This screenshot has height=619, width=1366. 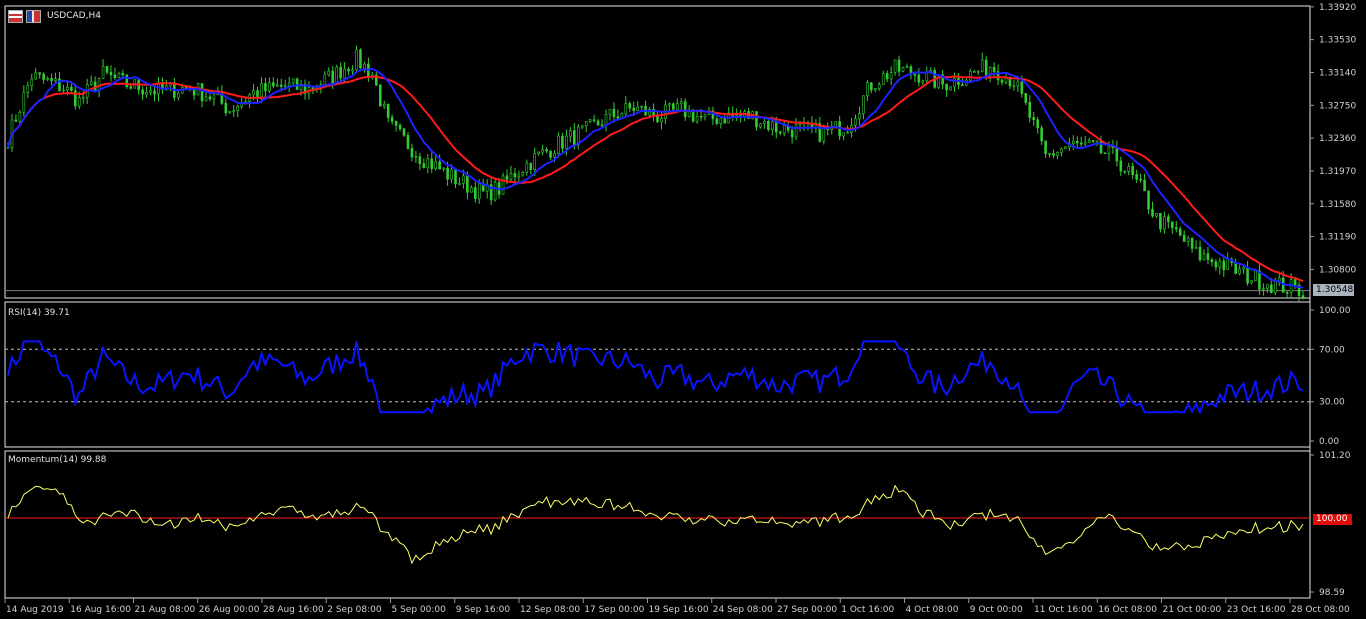 What do you see at coordinates (743, 610) in the screenshot?
I see `time-tick-label: 24 Sep 08:00` at bounding box center [743, 610].